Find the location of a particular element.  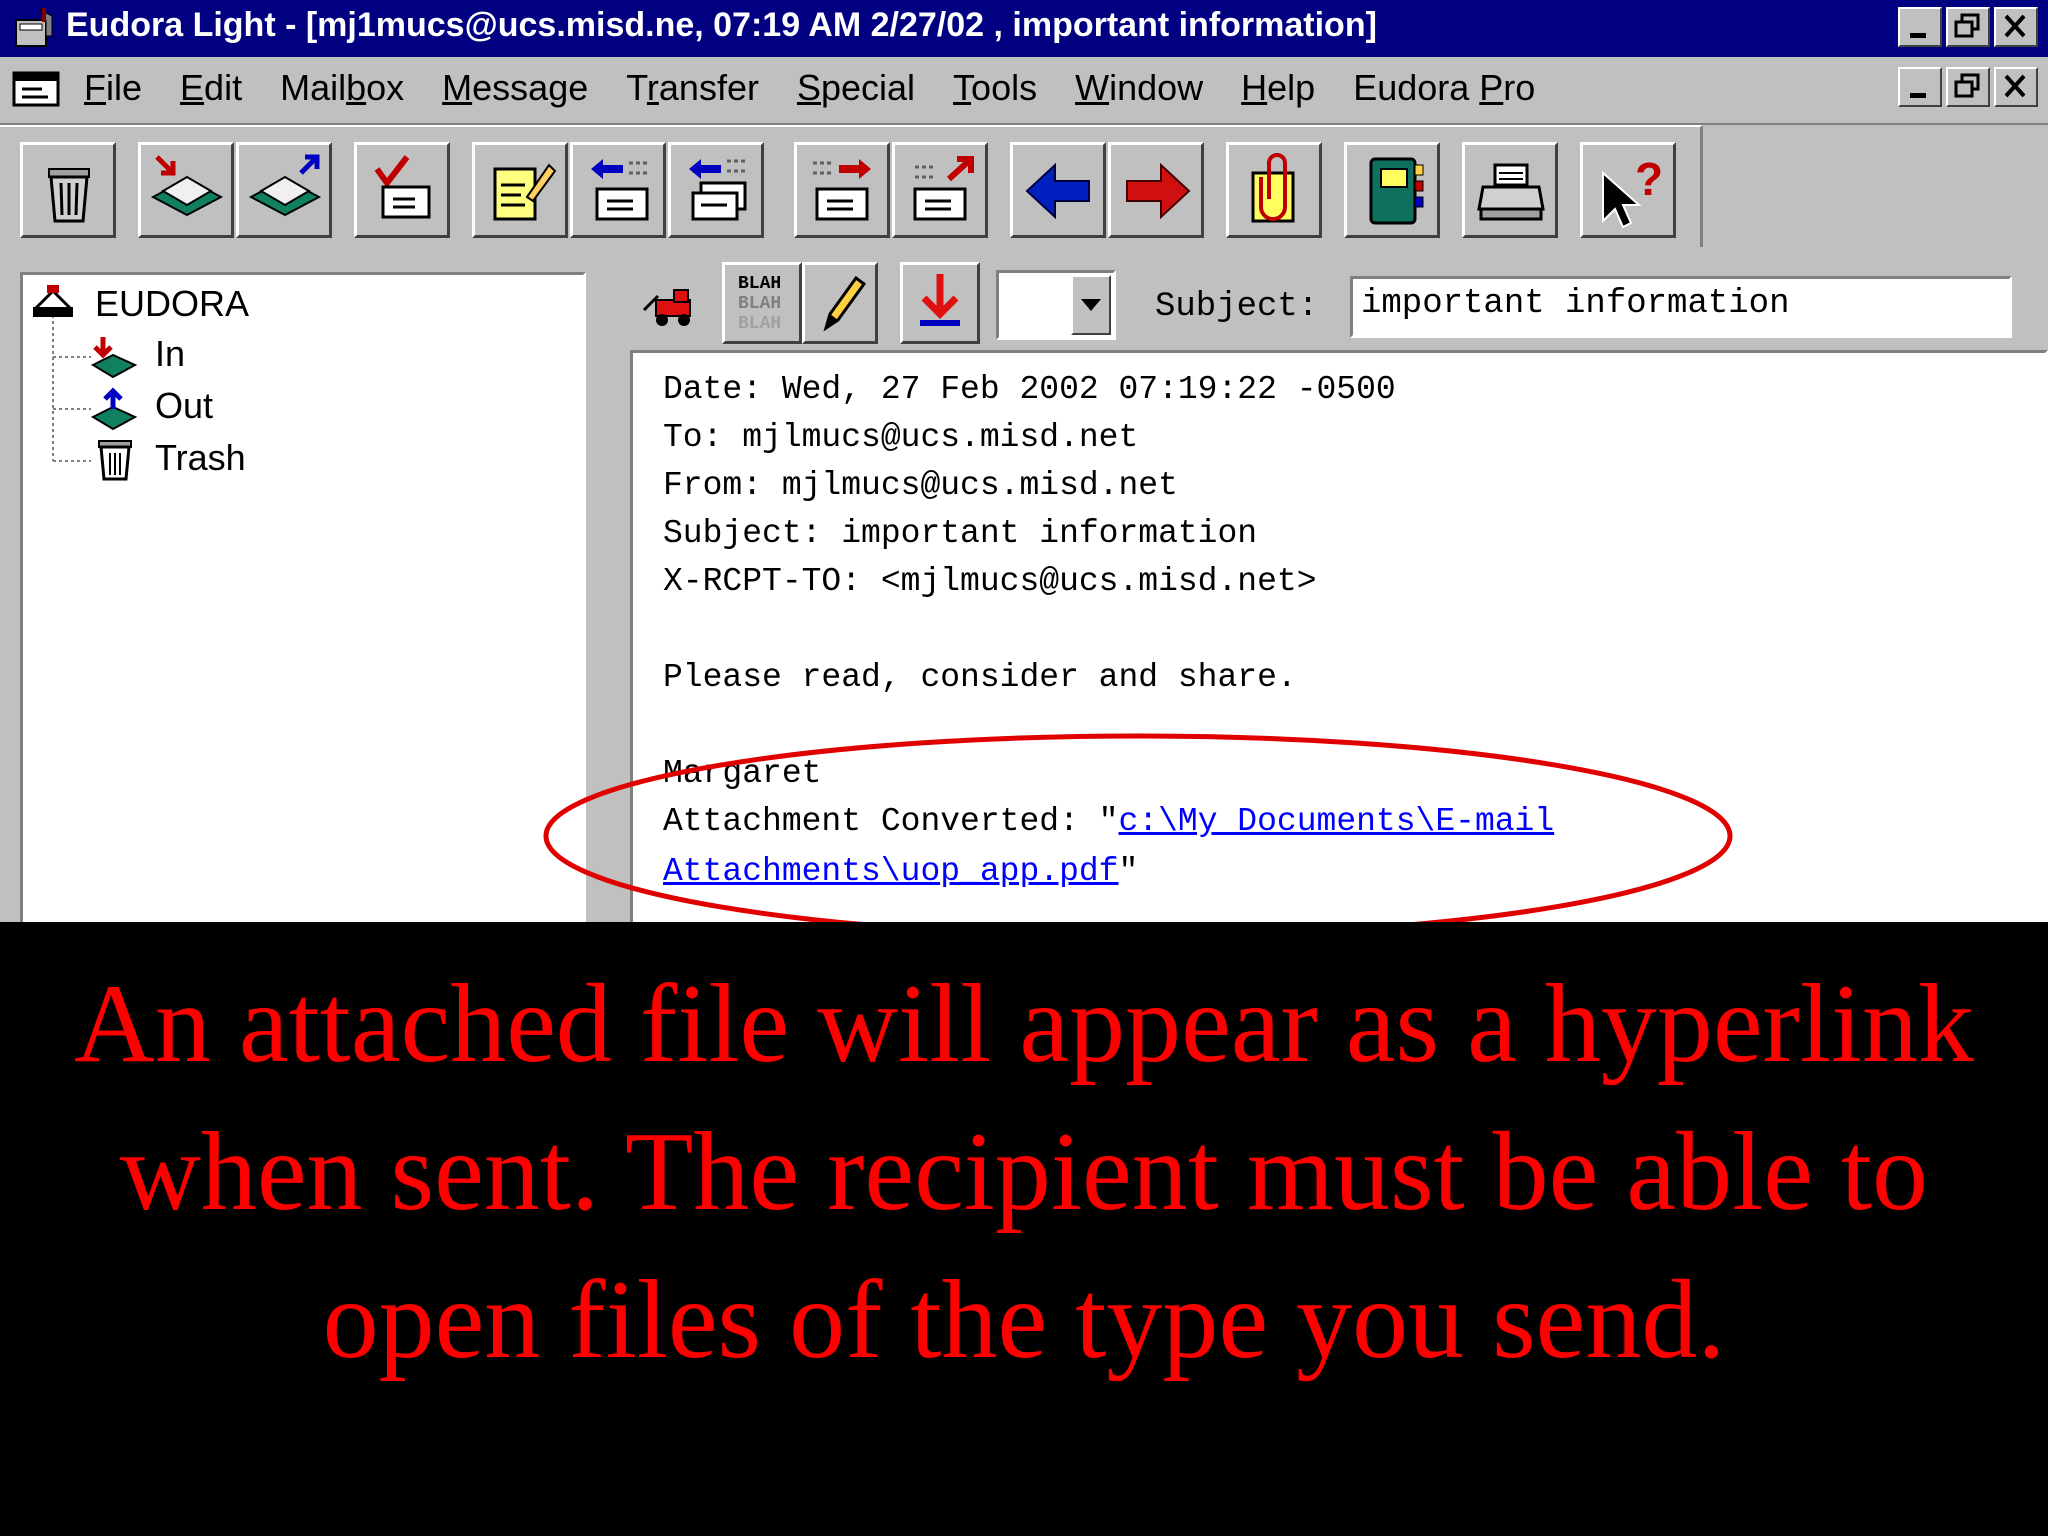

inbox-tray-icon is located at coordinates (187, 186).